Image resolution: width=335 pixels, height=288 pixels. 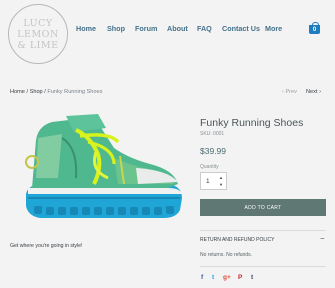 I want to click on logo-line-2: LEMON, so click(x=38, y=34).